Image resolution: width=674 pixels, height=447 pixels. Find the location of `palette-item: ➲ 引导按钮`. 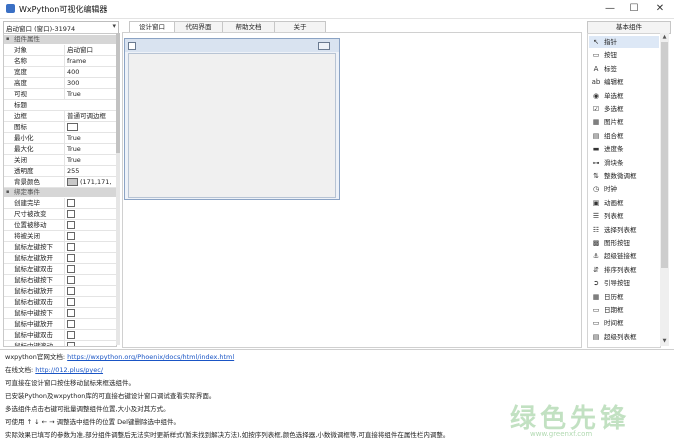

palette-item: ➲ 引导按钮 is located at coordinates (624, 283).